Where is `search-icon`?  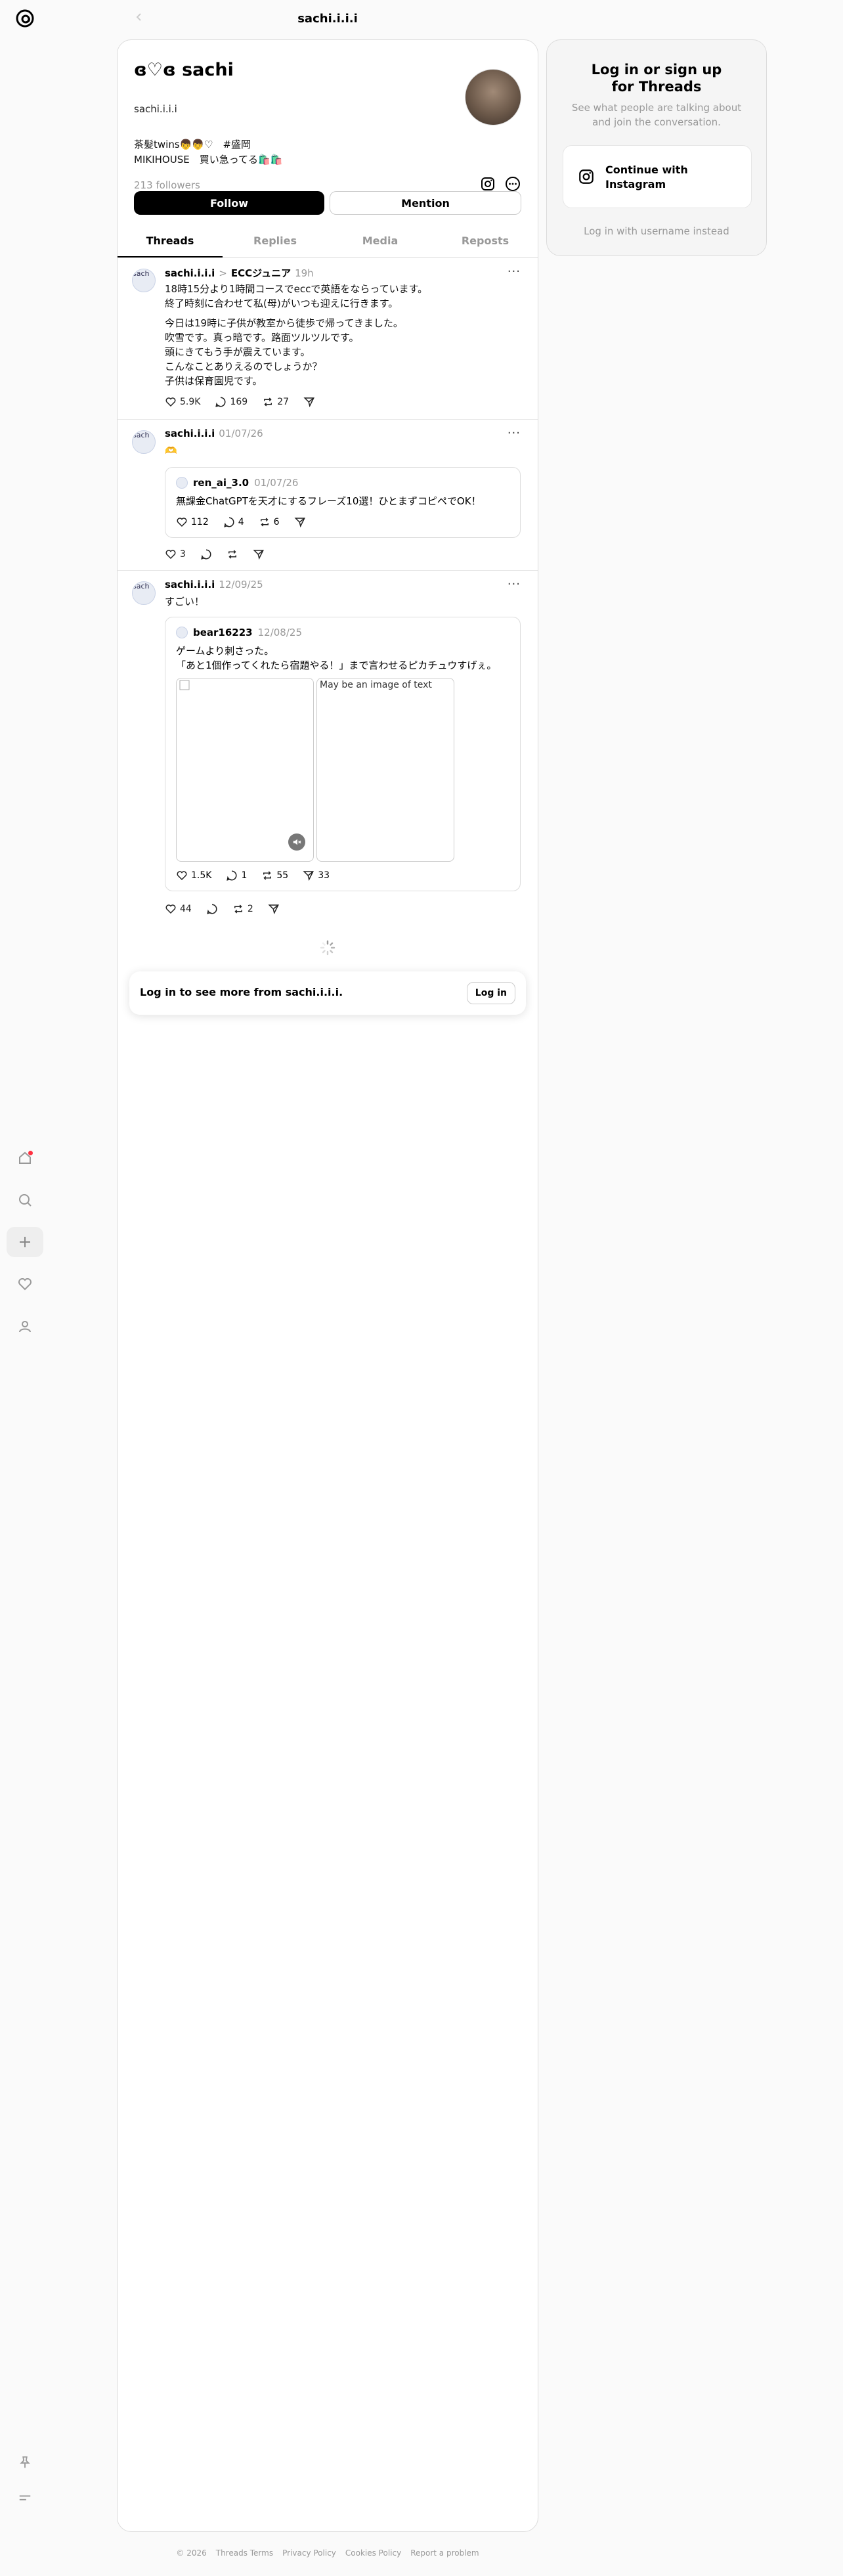
search-icon is located at coordinates (25, 1200).